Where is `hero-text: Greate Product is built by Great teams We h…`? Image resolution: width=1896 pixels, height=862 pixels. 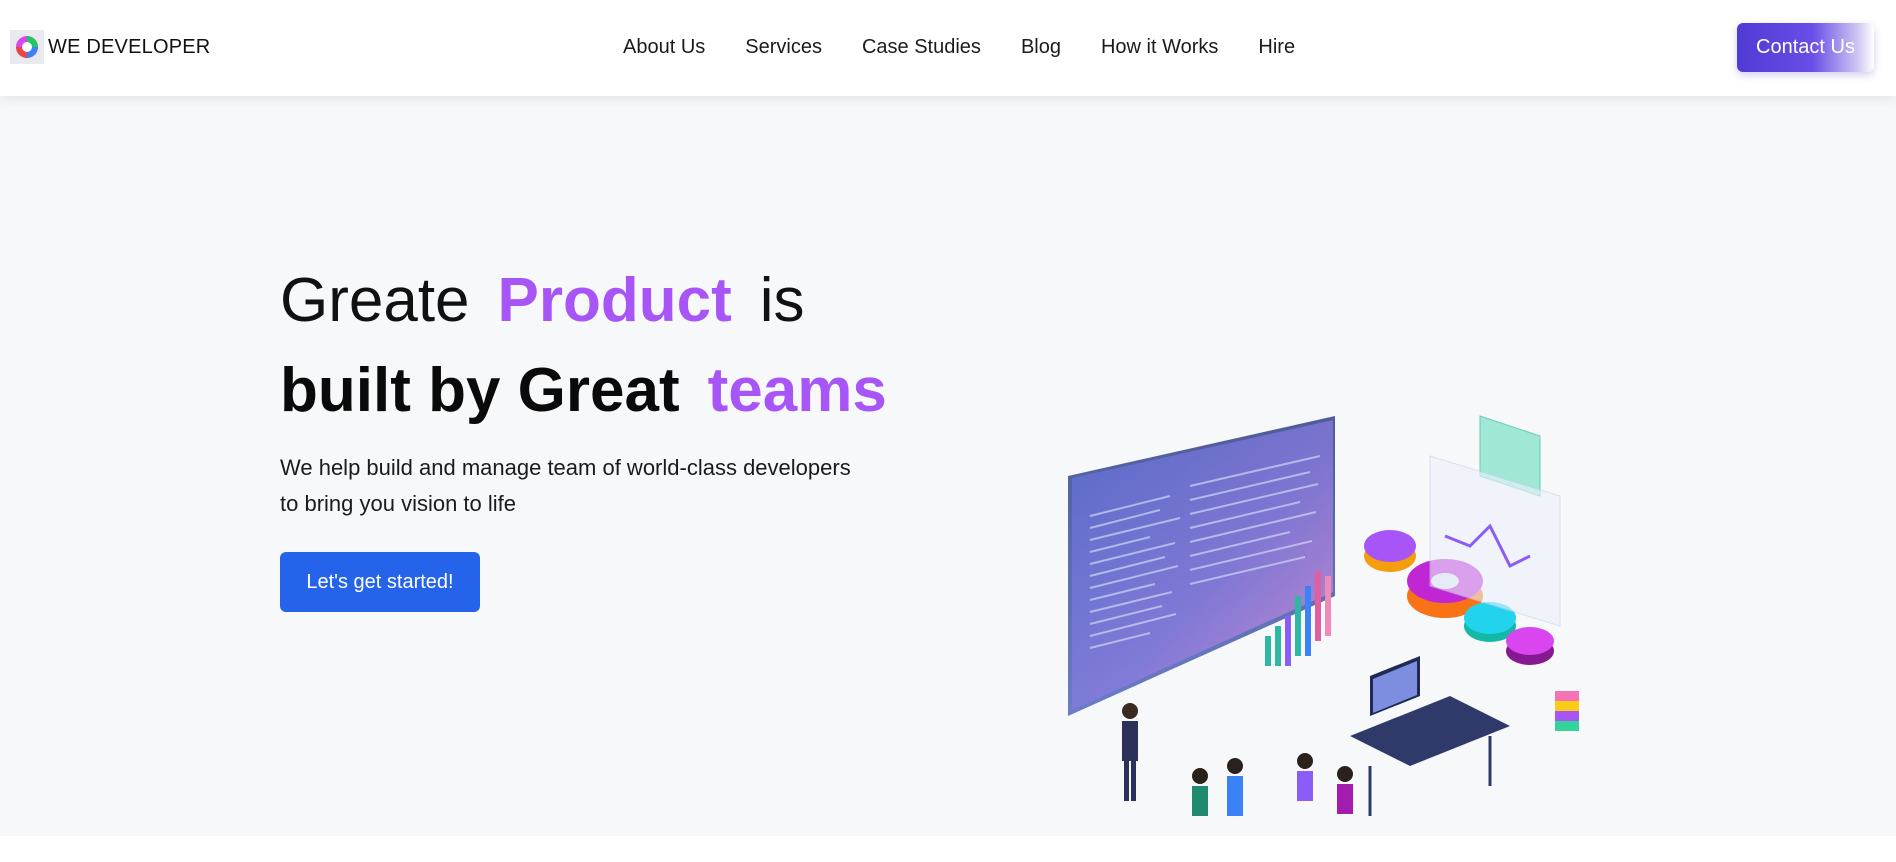 hero-text: Greate Product is built by Great teams We h… is located at coordinates (610, 434).